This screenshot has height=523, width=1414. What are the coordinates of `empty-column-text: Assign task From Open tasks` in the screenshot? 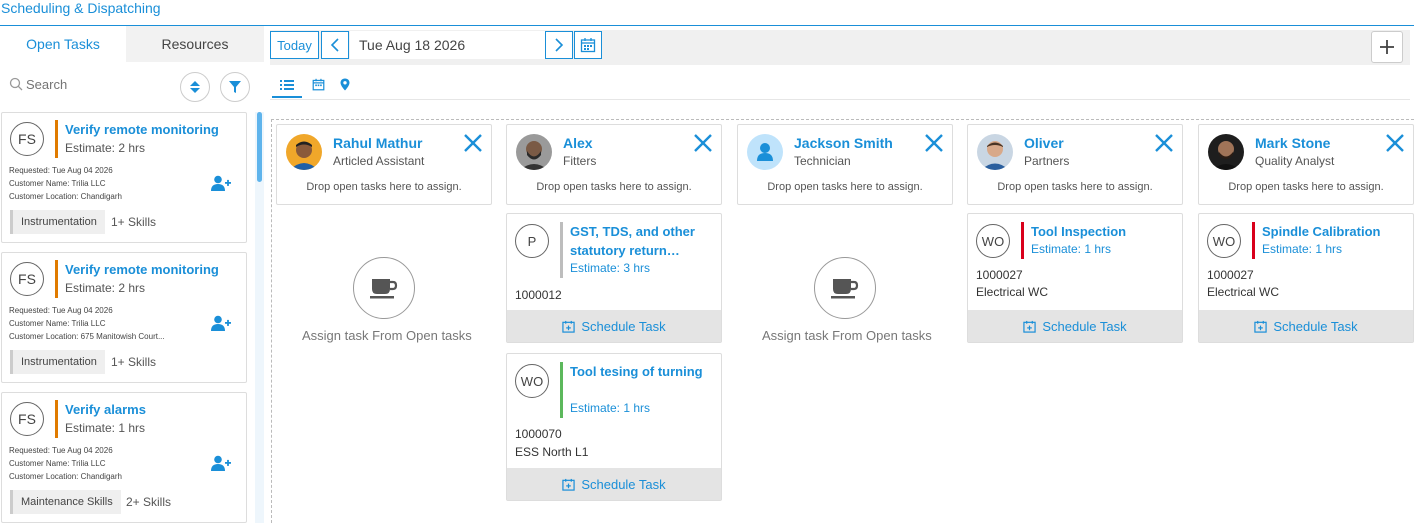 It's located at (387, 335).